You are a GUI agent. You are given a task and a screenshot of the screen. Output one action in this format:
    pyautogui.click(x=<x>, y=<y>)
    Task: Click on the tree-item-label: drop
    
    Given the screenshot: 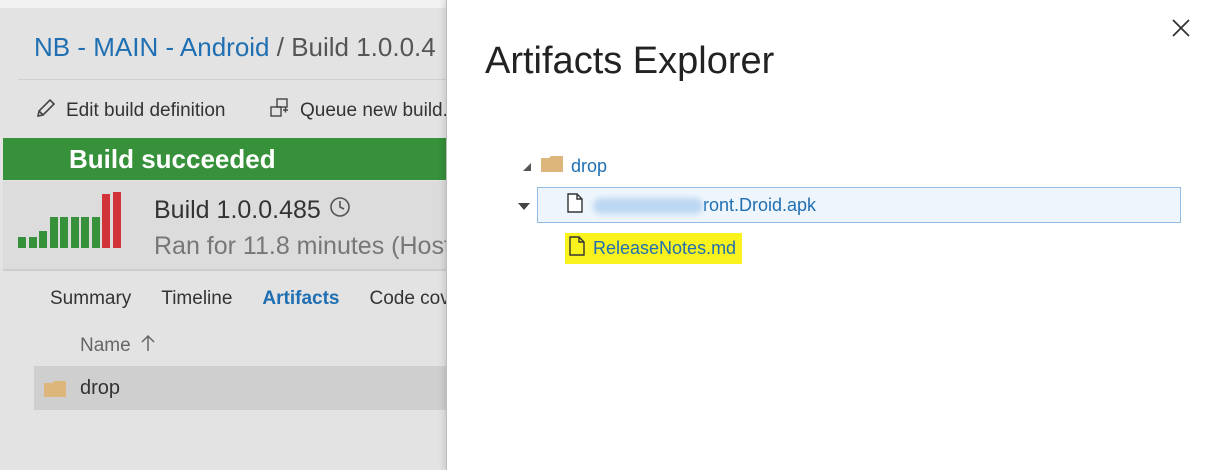 What is the action you would take?
    pyautogui.click(x=589, y=166)
    